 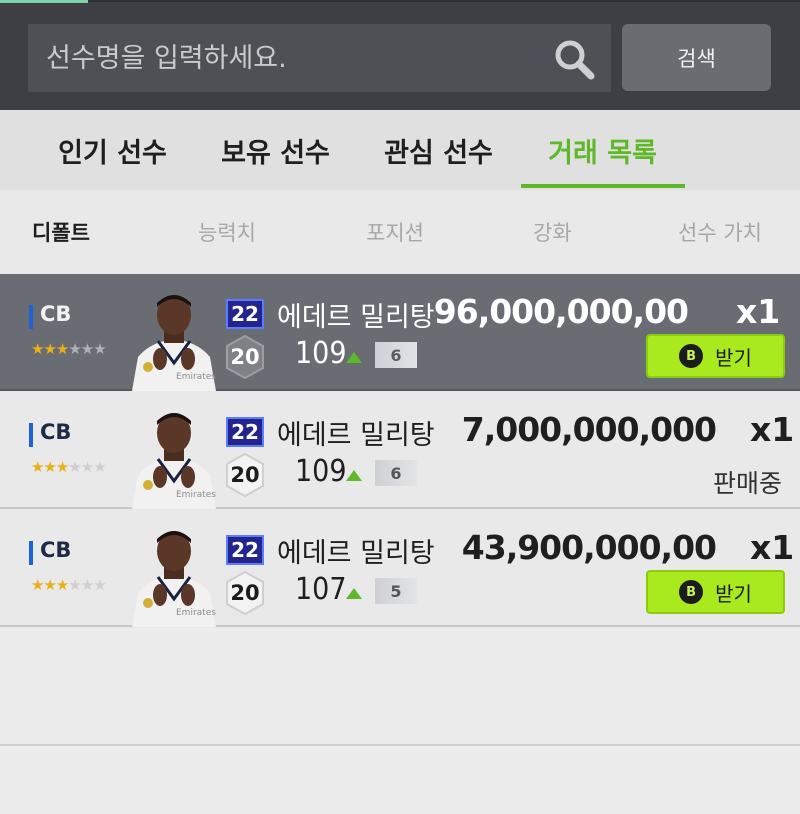 What do you see at coordinates (720, 232) in the screenshot?
I see `sort-player-value: 선수 가치` at bounding box center [720, 232].